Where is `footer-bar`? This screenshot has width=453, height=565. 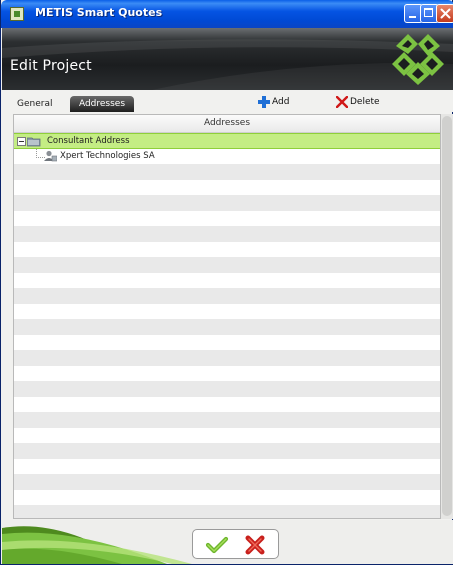 footer-bar is located at coordinates (227, 542).